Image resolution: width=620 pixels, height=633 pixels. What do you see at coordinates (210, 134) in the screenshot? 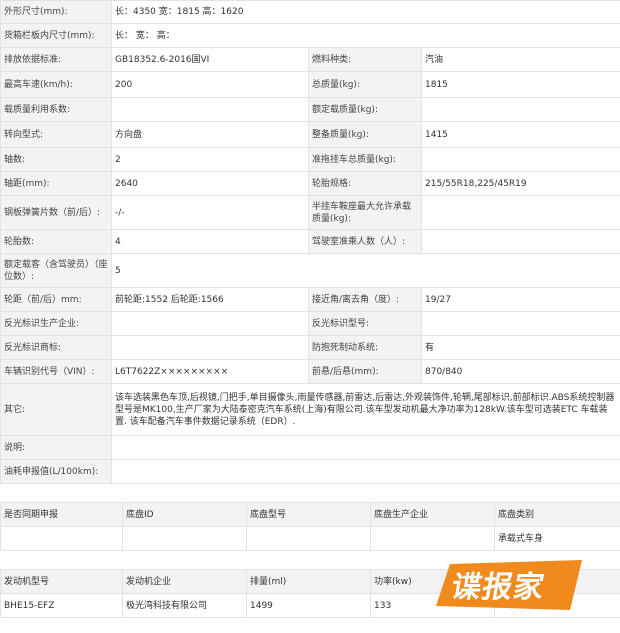
I see `spec-value: 方向盘` at bounding box center [210, 134].